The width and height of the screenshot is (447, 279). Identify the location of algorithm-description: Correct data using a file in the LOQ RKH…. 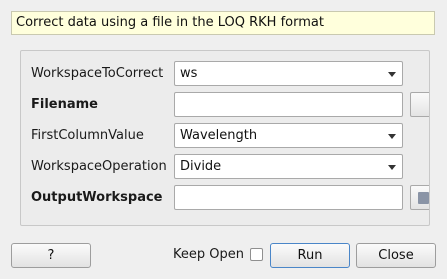
(223, 23).